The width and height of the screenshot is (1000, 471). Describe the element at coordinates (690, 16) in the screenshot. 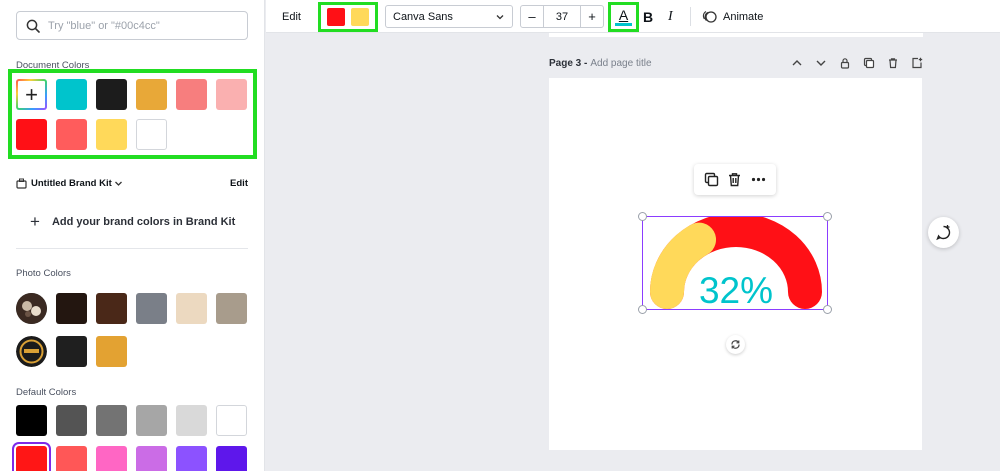

I see `toolbar-divider` at that location.